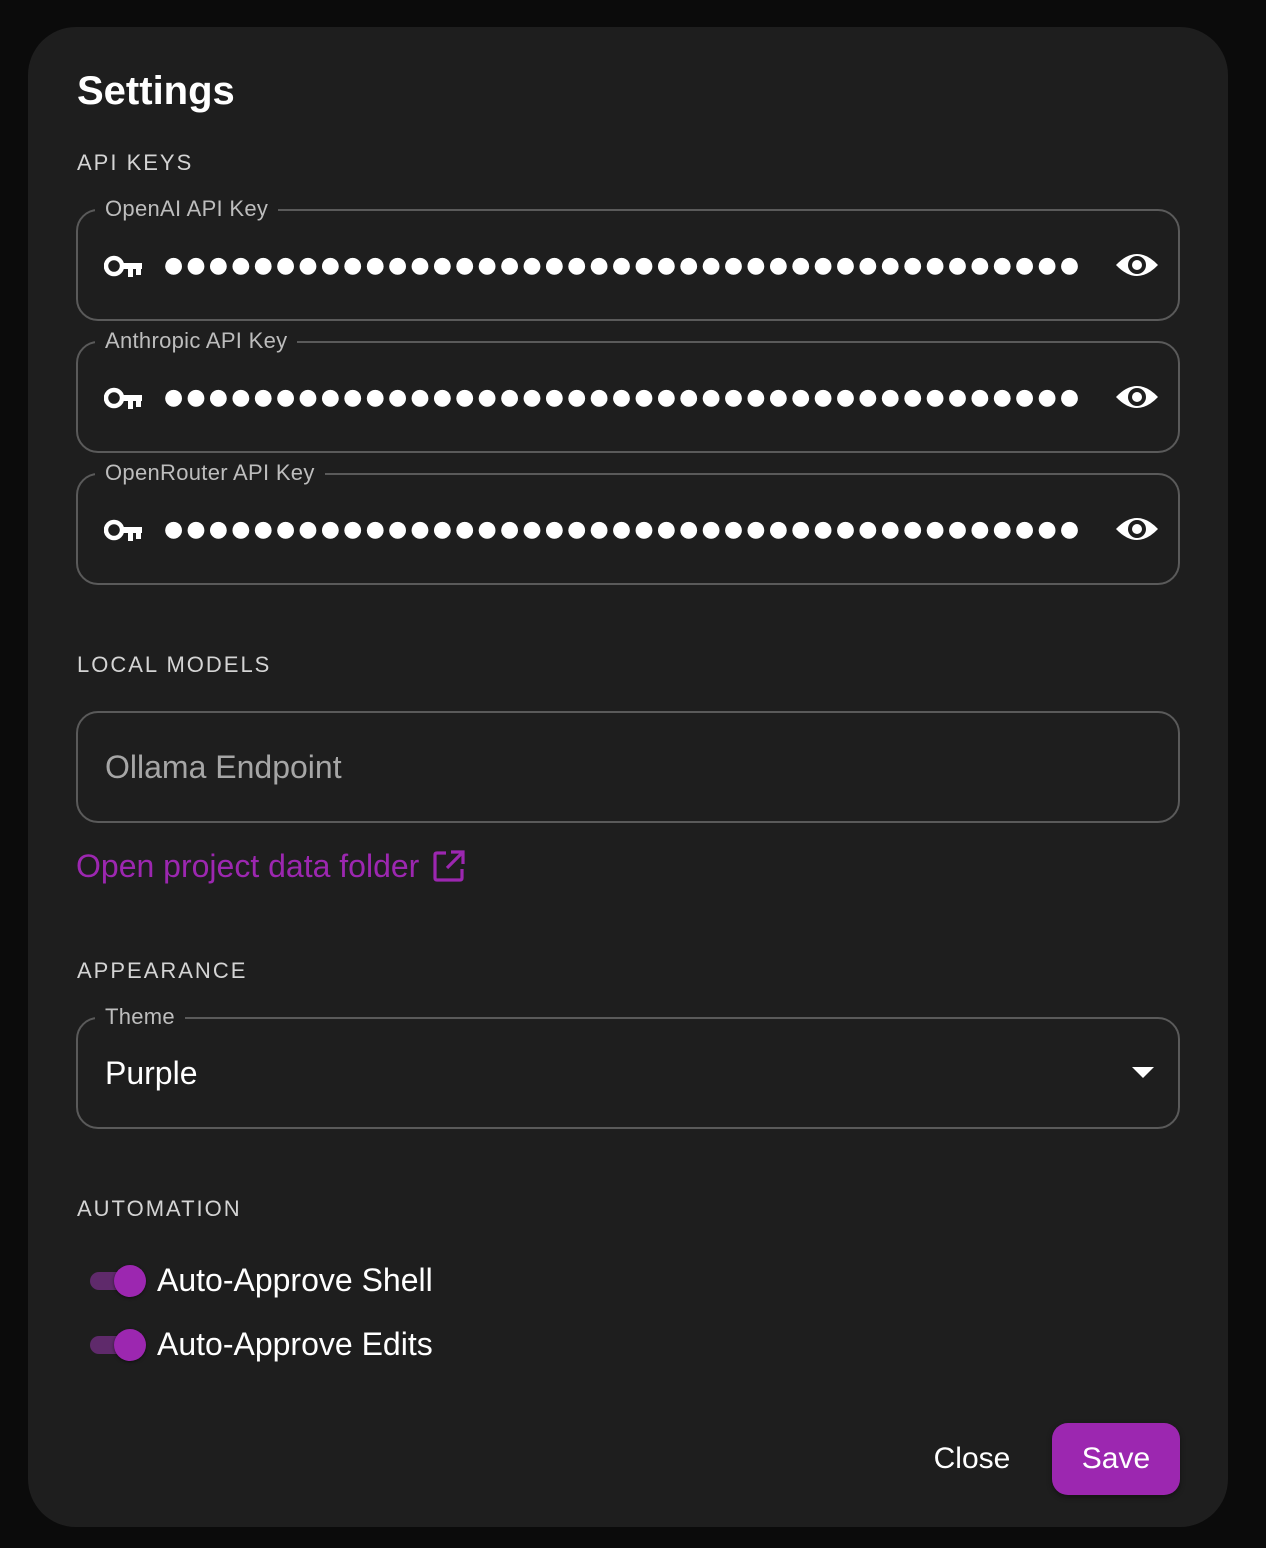 The height and width of the screenshot is (1548, 1266). What do you see at coordinates (449, 866) in the screenshot?
I see `external-link-icon` at bounding box center [449, 866].